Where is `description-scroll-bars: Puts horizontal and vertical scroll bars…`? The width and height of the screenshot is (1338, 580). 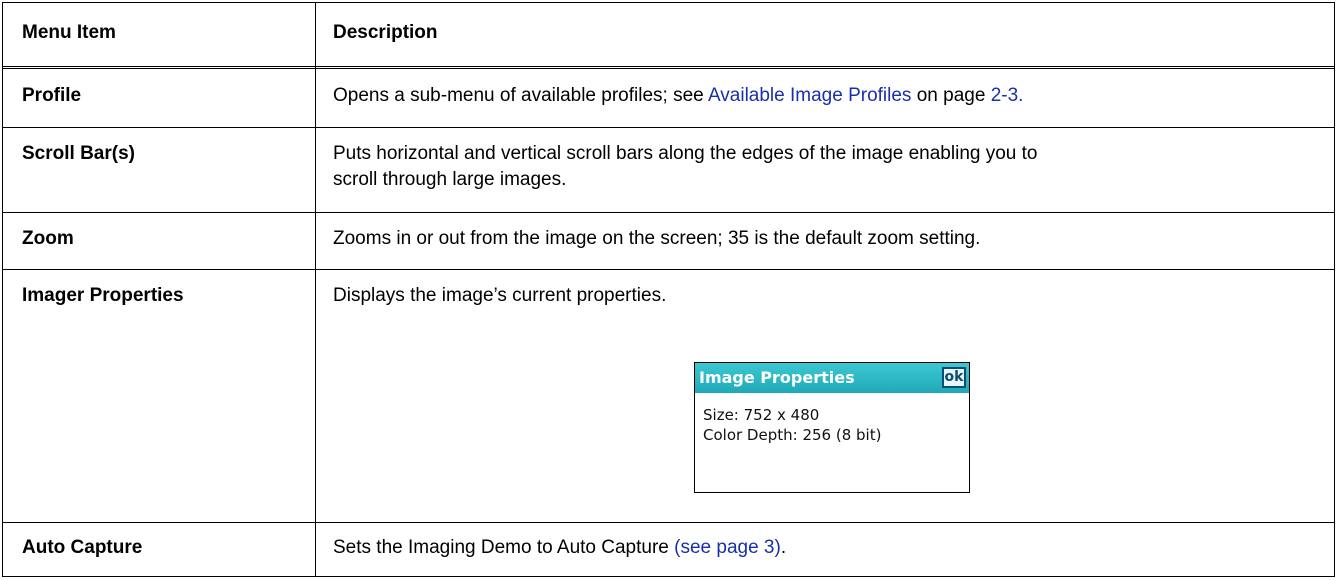 description-scroll-bars: Puts horizontal and vertical scroll bars… is located at coordinates (828, 167).